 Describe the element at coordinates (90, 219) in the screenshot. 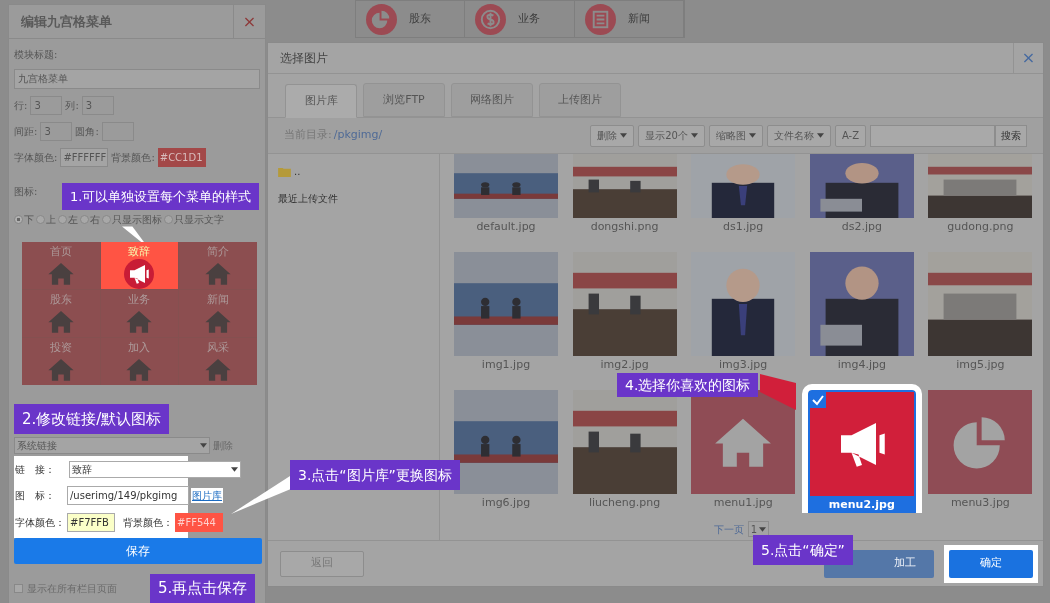

I see `radio-option: 右` at that location.